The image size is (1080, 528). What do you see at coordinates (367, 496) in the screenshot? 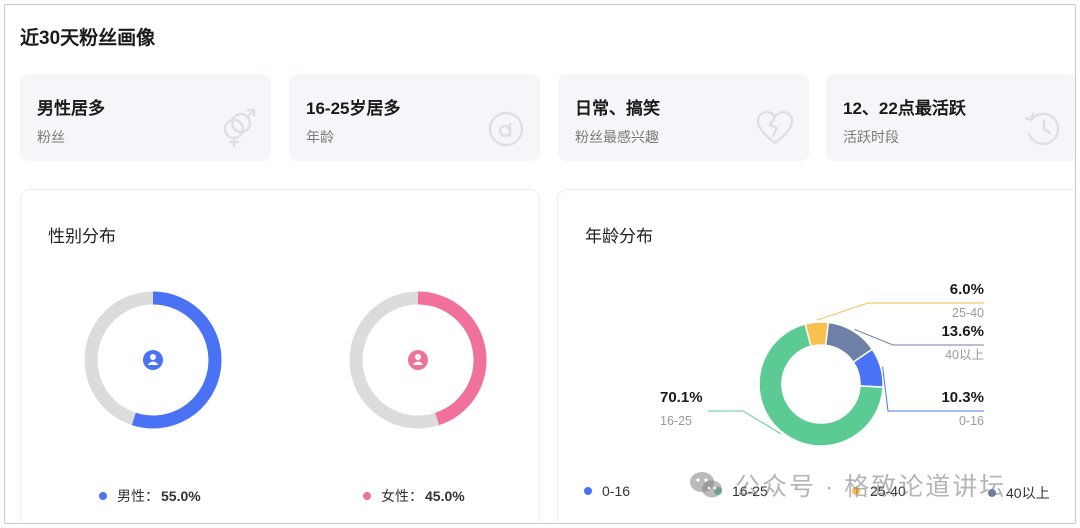
I see `female-legend-dot` at bounding box center [367, 496].